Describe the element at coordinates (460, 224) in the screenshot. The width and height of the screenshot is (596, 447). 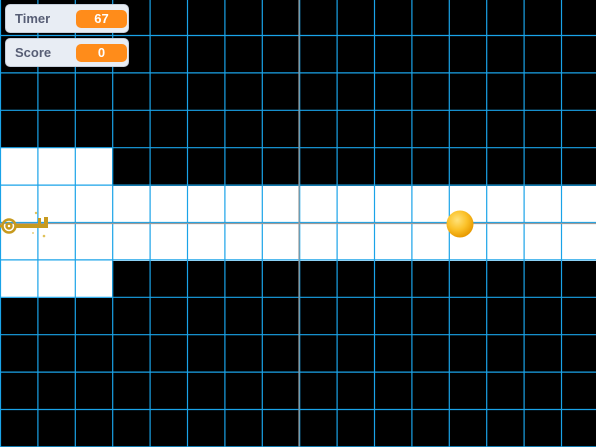
I see `ball-icon` at that location.